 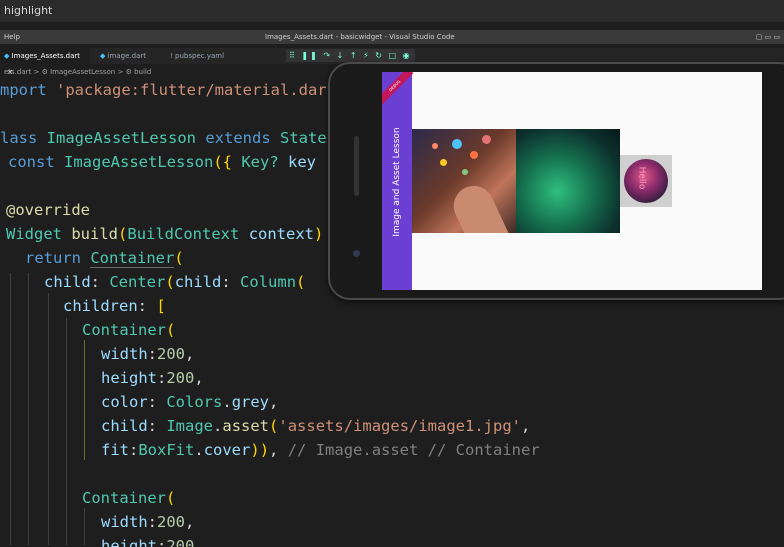 What do you see at coordinates (48, 210) in the screenshot?
I see `code-line: @override` at bounding box center [48, 210].